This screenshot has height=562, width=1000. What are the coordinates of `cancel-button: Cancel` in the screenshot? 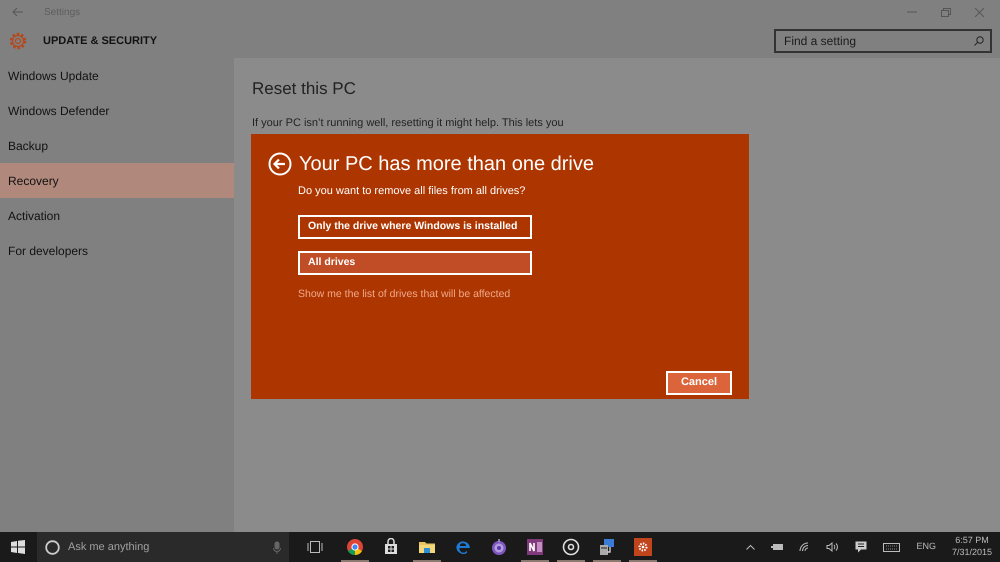 It's located at (699, 382).